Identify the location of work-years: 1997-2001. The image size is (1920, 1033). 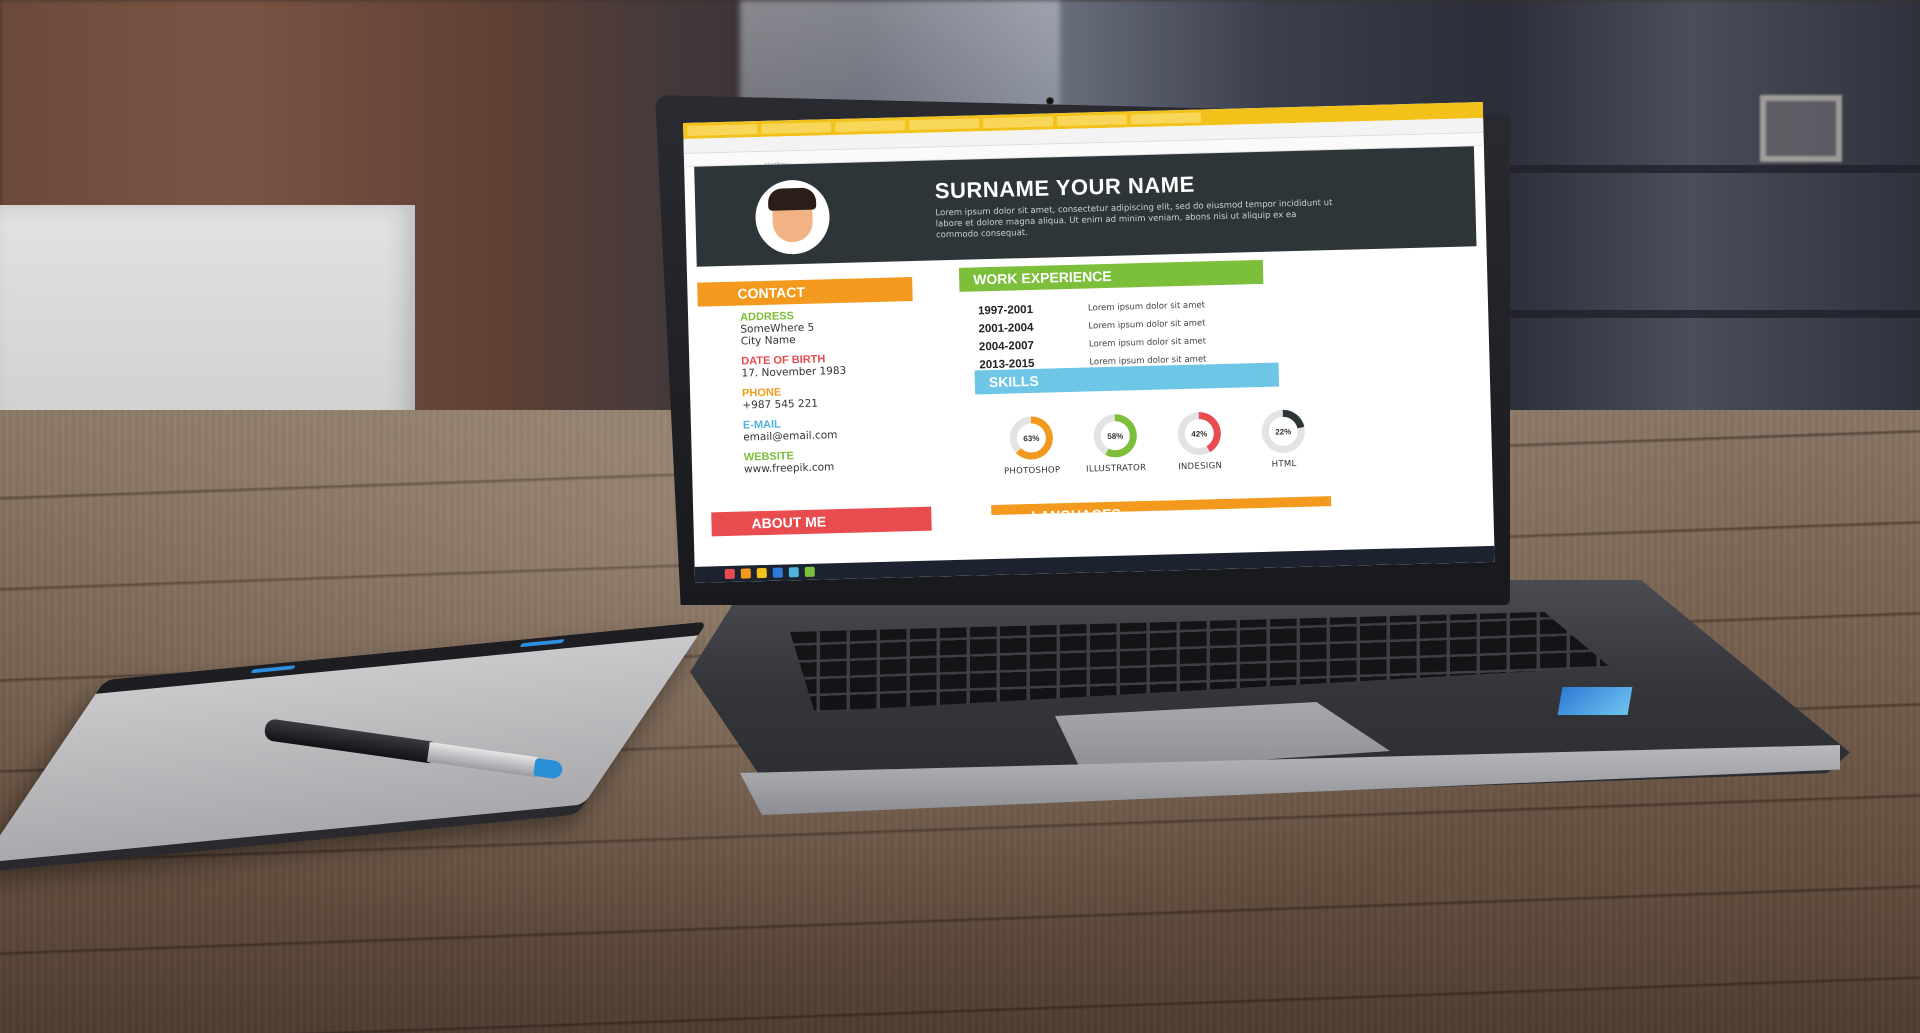
(1005, 310).